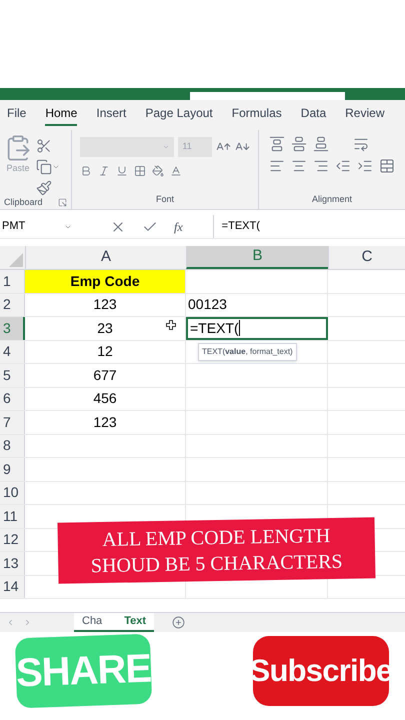 The height and width of the screenshot is (720, 405). What do you see at coordinates (105, 399) in the screenshot?
I see `table-cell: 456` at bounding box center [105, 399].